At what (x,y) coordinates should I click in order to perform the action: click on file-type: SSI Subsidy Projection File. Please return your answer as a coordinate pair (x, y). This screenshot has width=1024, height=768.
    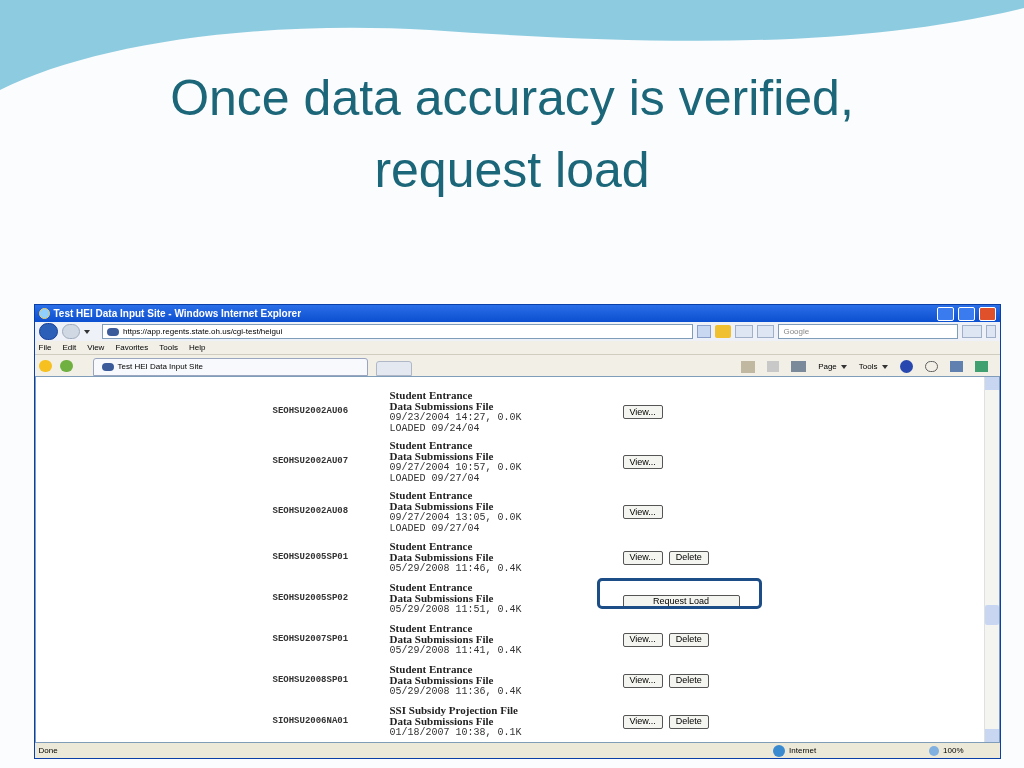
    Looking at the image, I should click on (454, 710).